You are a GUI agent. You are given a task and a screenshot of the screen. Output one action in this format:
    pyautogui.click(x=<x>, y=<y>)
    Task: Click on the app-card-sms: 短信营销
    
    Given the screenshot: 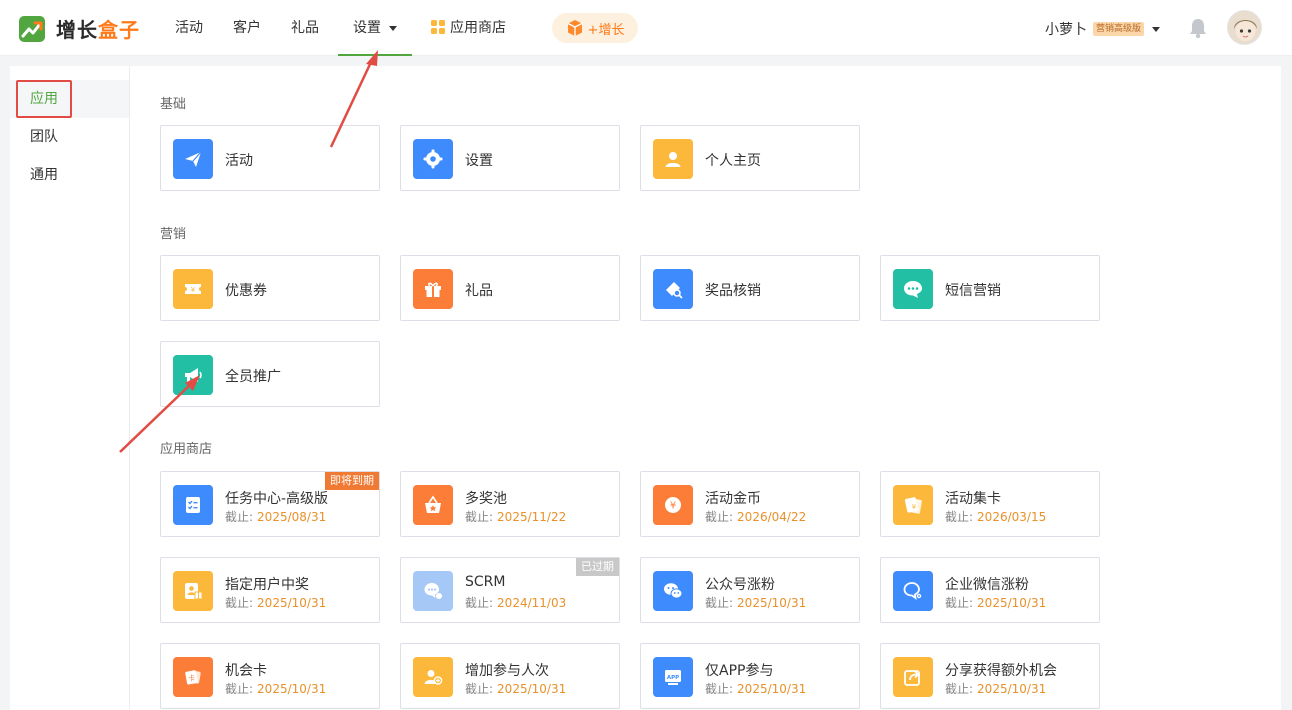 What is the action you would take?
    pyautogui.click(x=990, y=288)
    